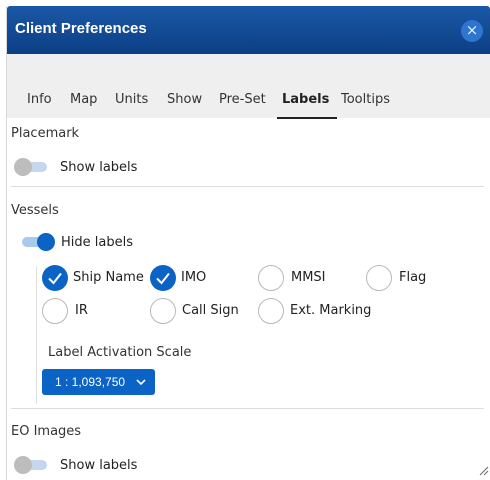 The image size is (490, 480). I want to click on flag-label: Flag, so click(413, 277).